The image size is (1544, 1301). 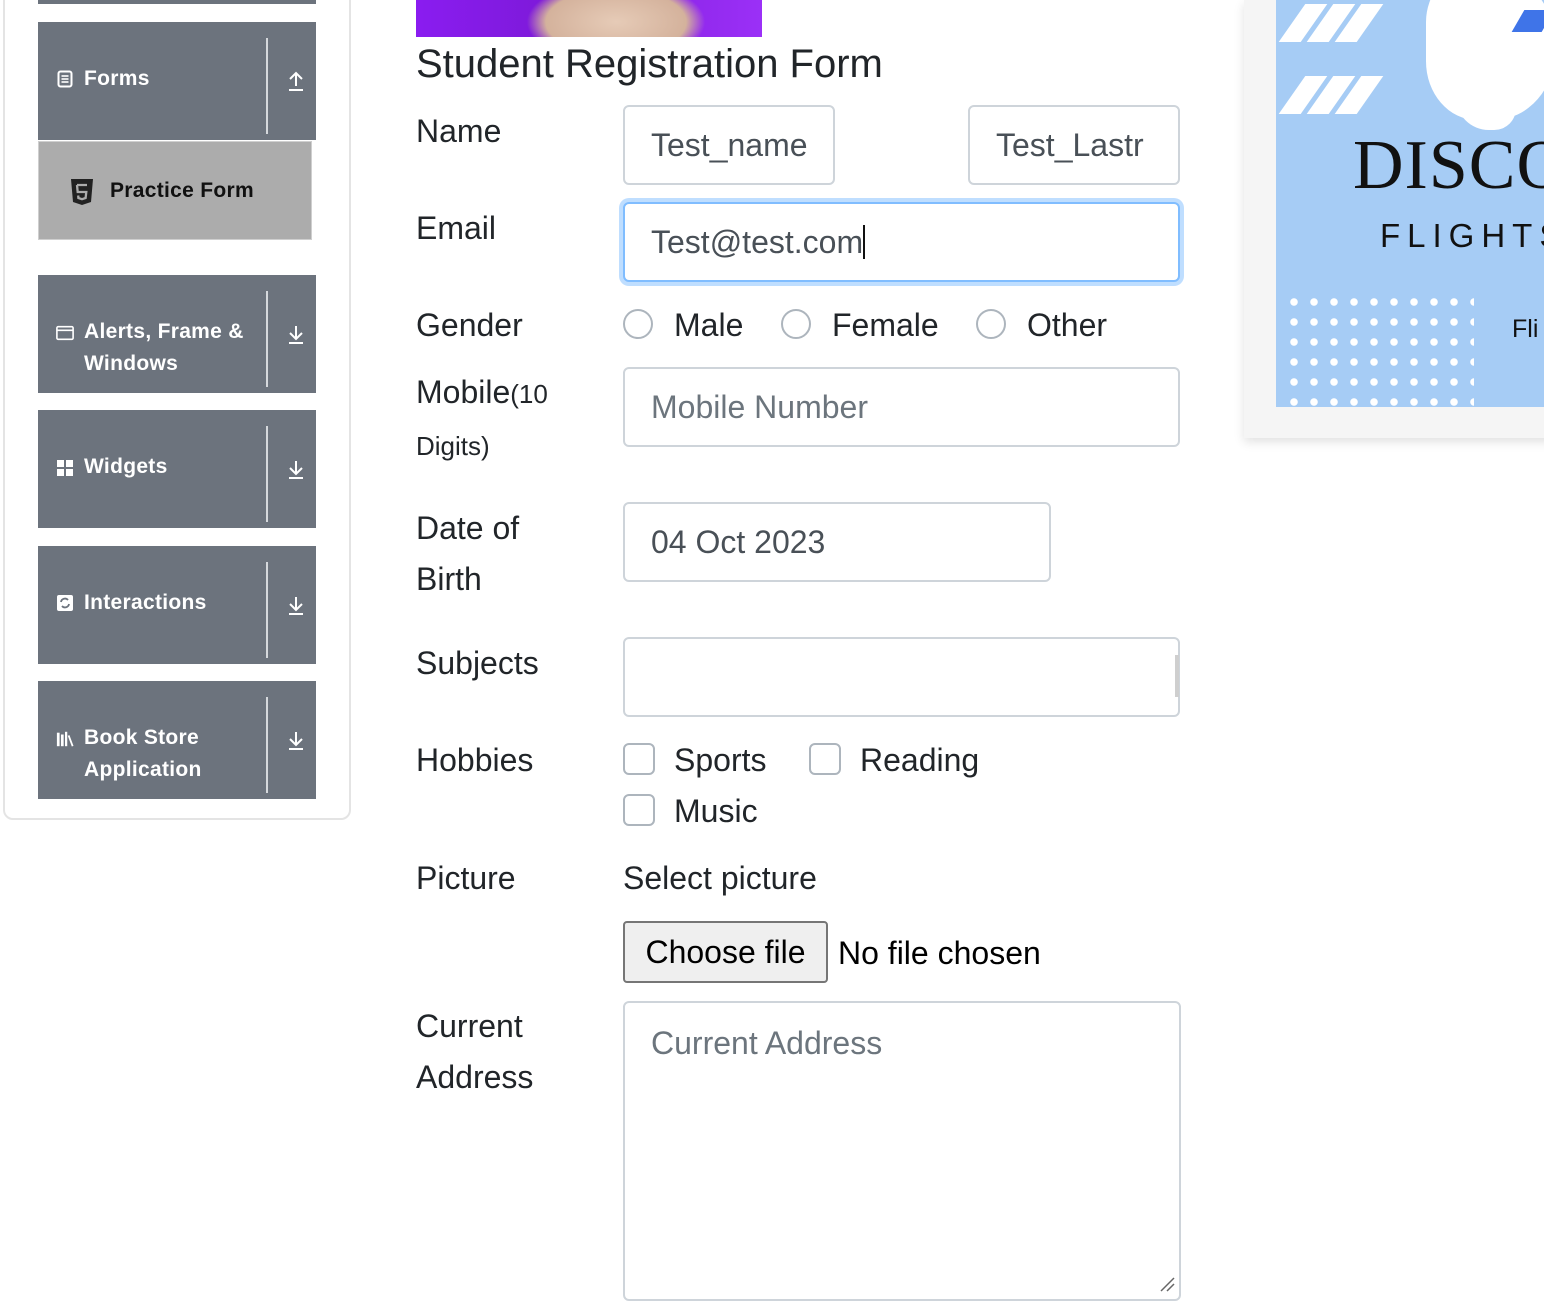 I want to click on sidebar-group-label: Widgets, so click(x=126, y=466).